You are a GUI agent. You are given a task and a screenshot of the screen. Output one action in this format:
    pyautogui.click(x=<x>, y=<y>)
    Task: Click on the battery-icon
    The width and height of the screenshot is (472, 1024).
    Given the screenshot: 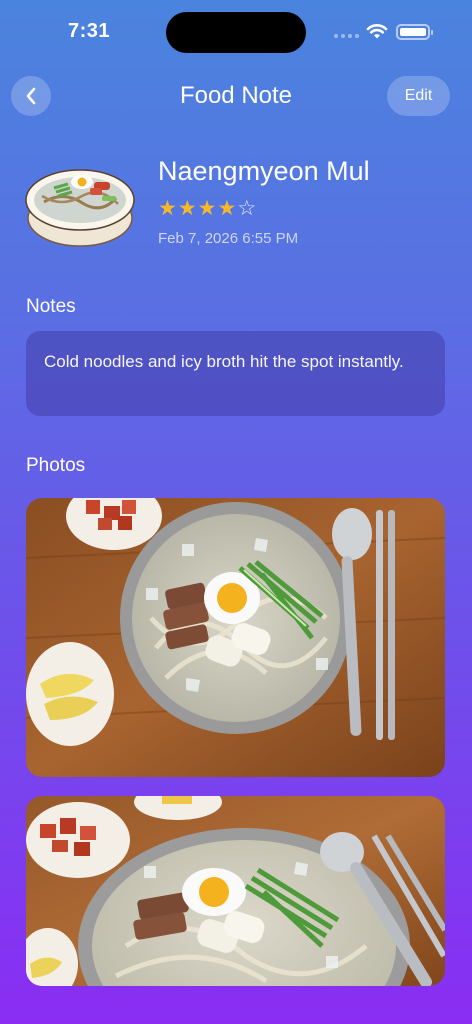 What is the action you would take?
    pyautogui.click(x=414, y=32)
    